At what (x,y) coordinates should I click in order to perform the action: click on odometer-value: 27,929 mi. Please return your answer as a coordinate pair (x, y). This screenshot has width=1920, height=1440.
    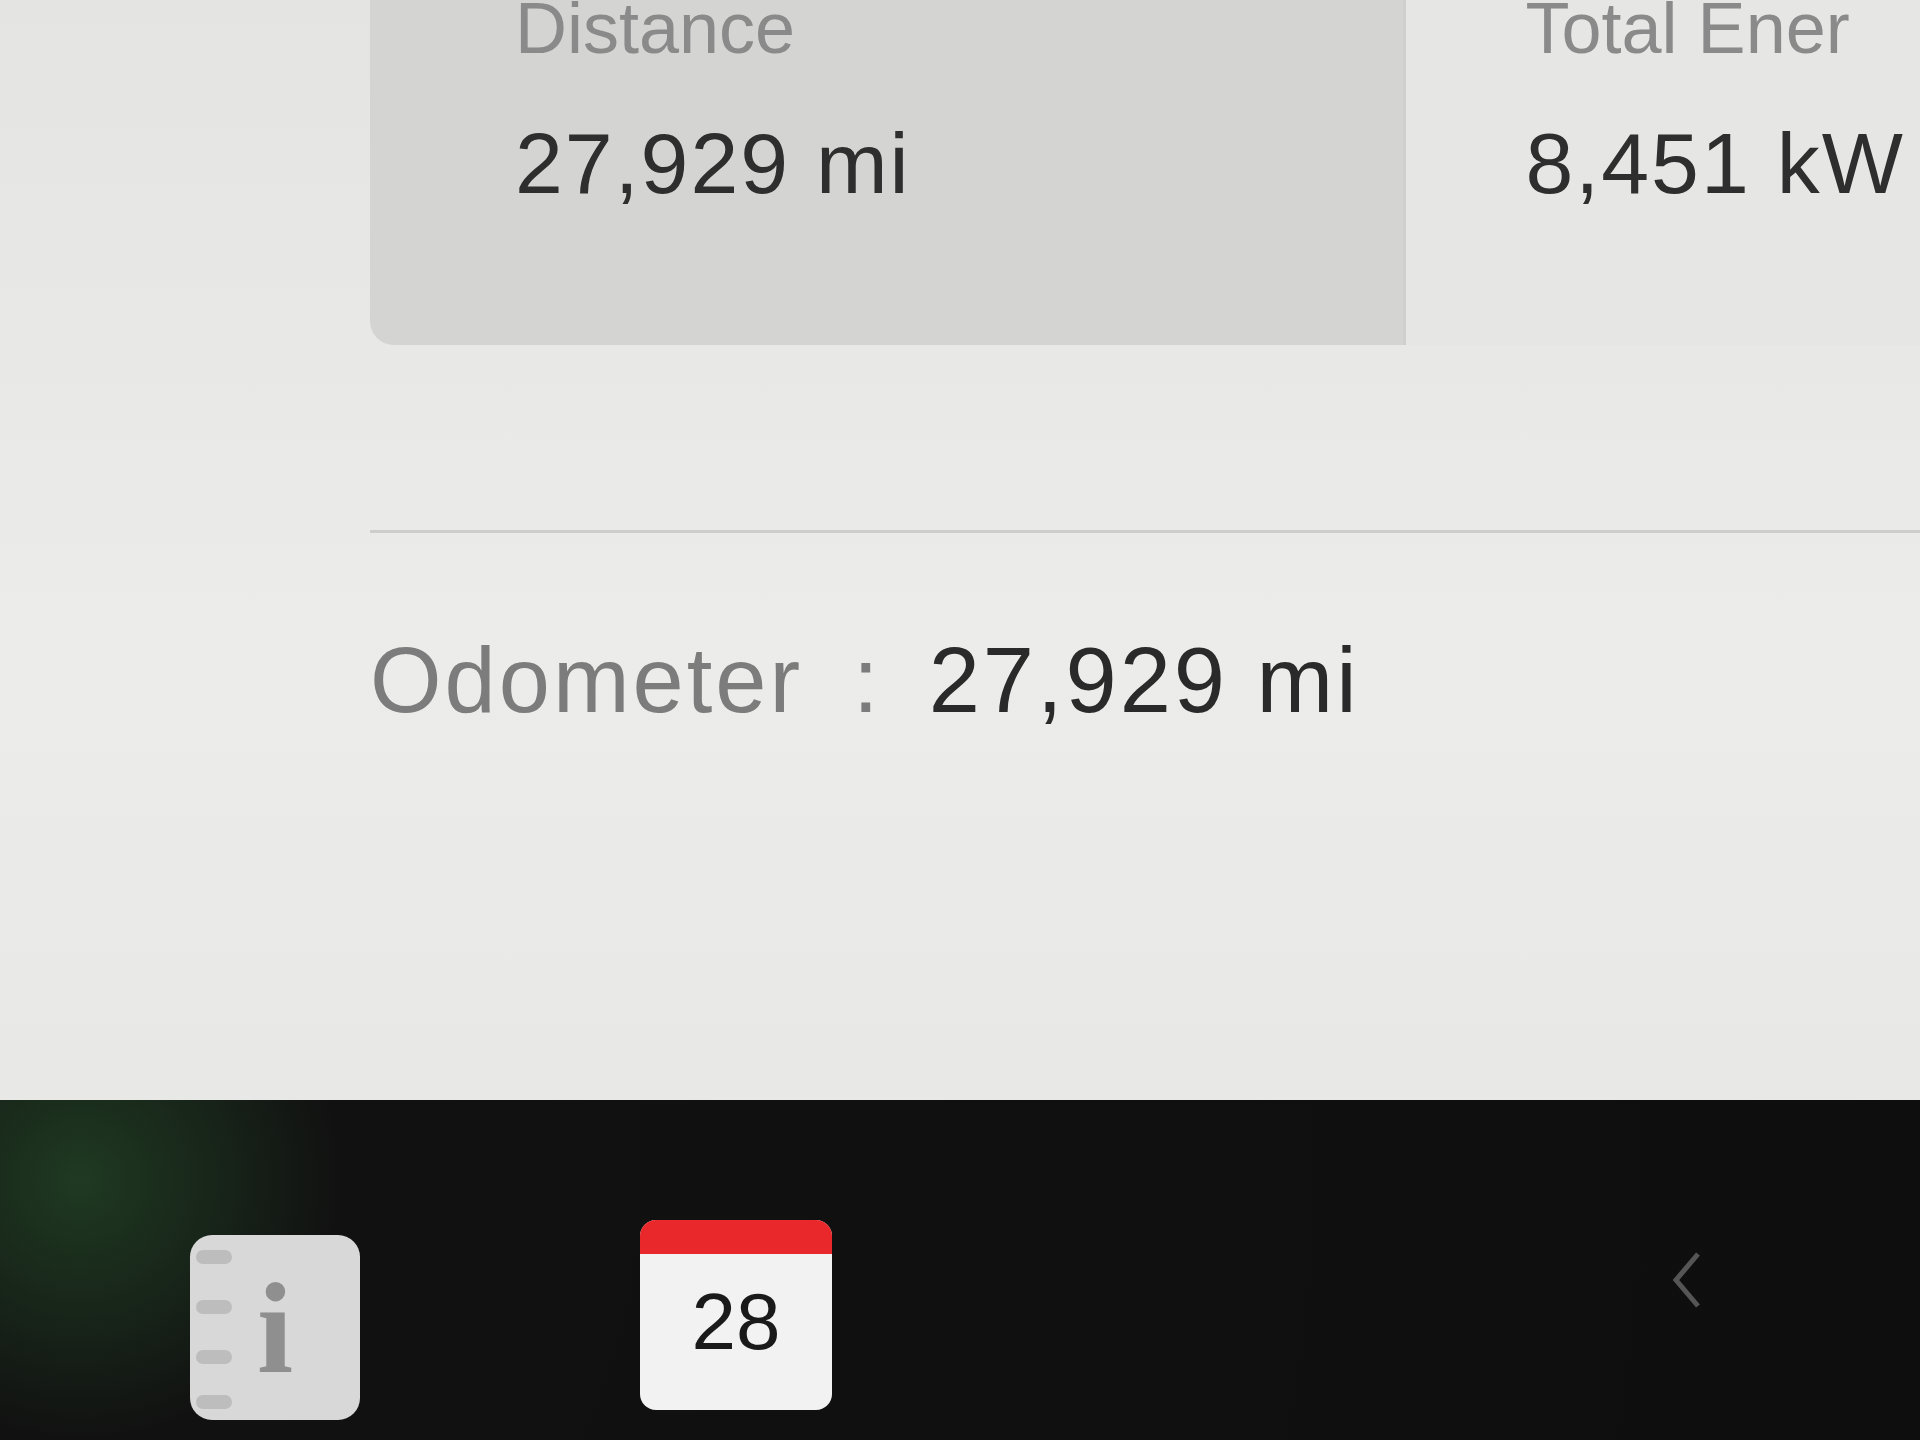
    Looking at the image, I should click on (1144, 680).